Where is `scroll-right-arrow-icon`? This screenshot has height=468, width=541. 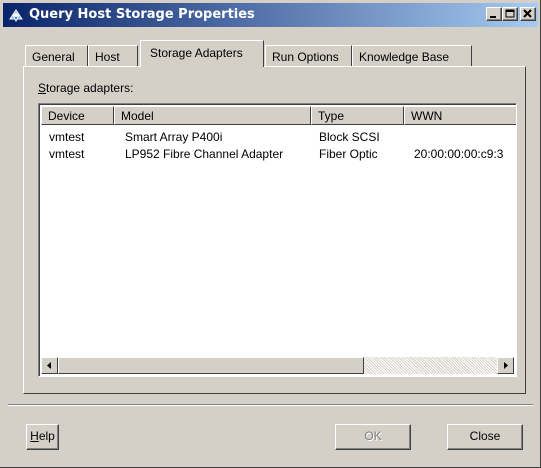
scroll-right-arrow-icon is located at coordinates (506, 365).